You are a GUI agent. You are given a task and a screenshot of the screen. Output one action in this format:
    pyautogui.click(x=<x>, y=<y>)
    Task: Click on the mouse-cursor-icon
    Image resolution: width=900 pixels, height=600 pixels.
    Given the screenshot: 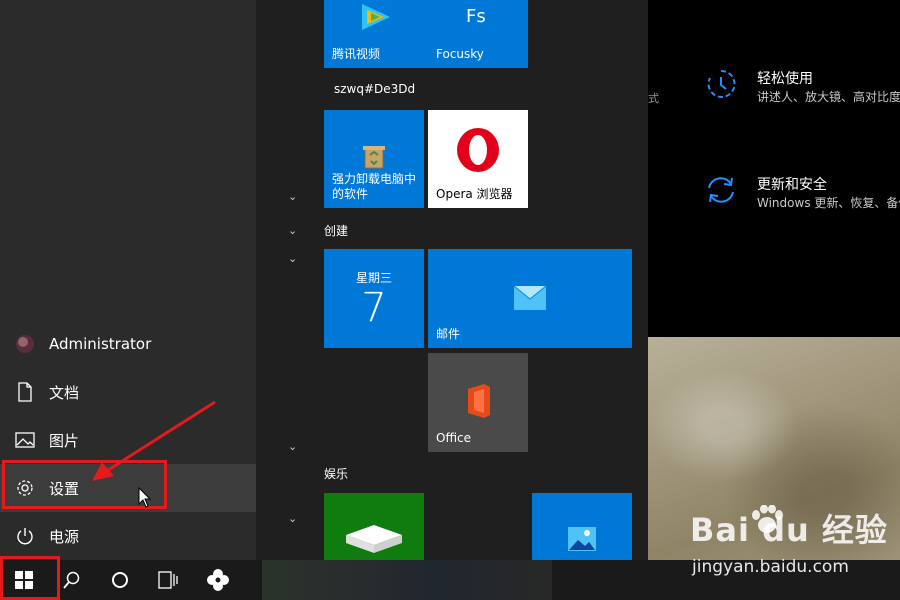 What is the action you would take?
    pyautogui.click(x=145, y=497)
    